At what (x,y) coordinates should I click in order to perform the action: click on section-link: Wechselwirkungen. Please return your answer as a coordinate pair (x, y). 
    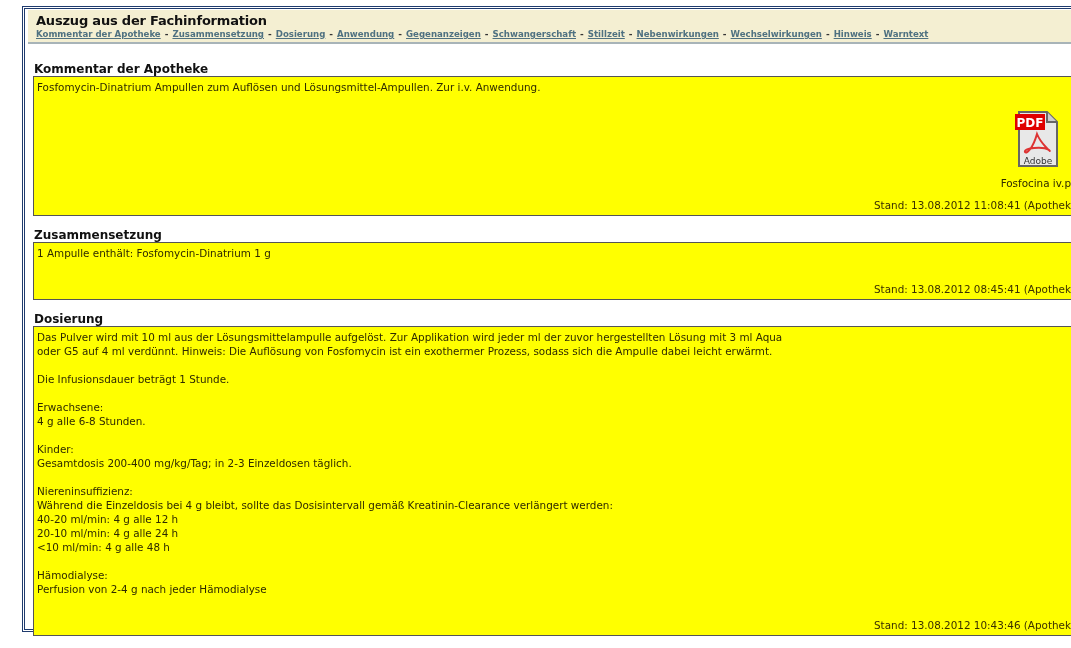
    Looking at the image, I should click on (776, 34).